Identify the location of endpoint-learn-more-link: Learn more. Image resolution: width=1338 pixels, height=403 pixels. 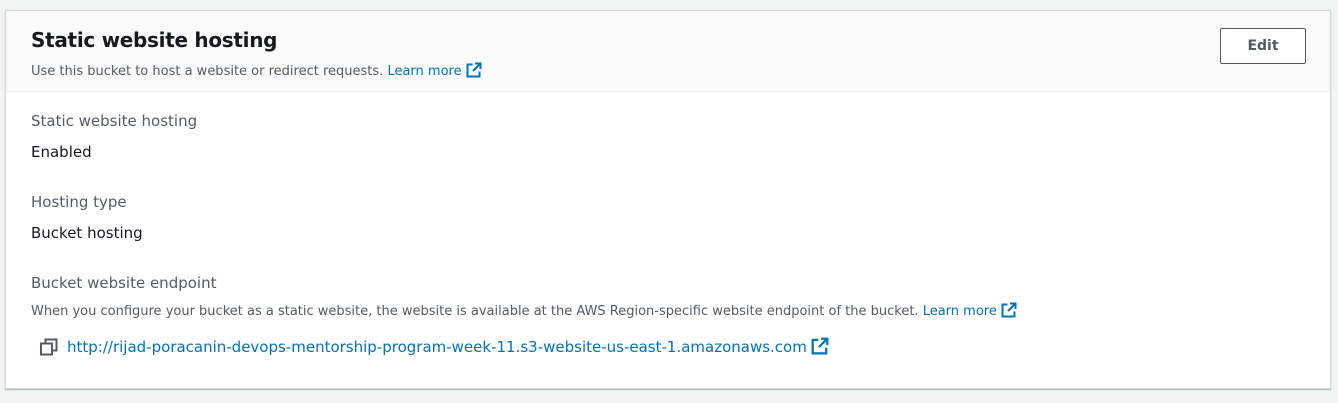
(969, 312).